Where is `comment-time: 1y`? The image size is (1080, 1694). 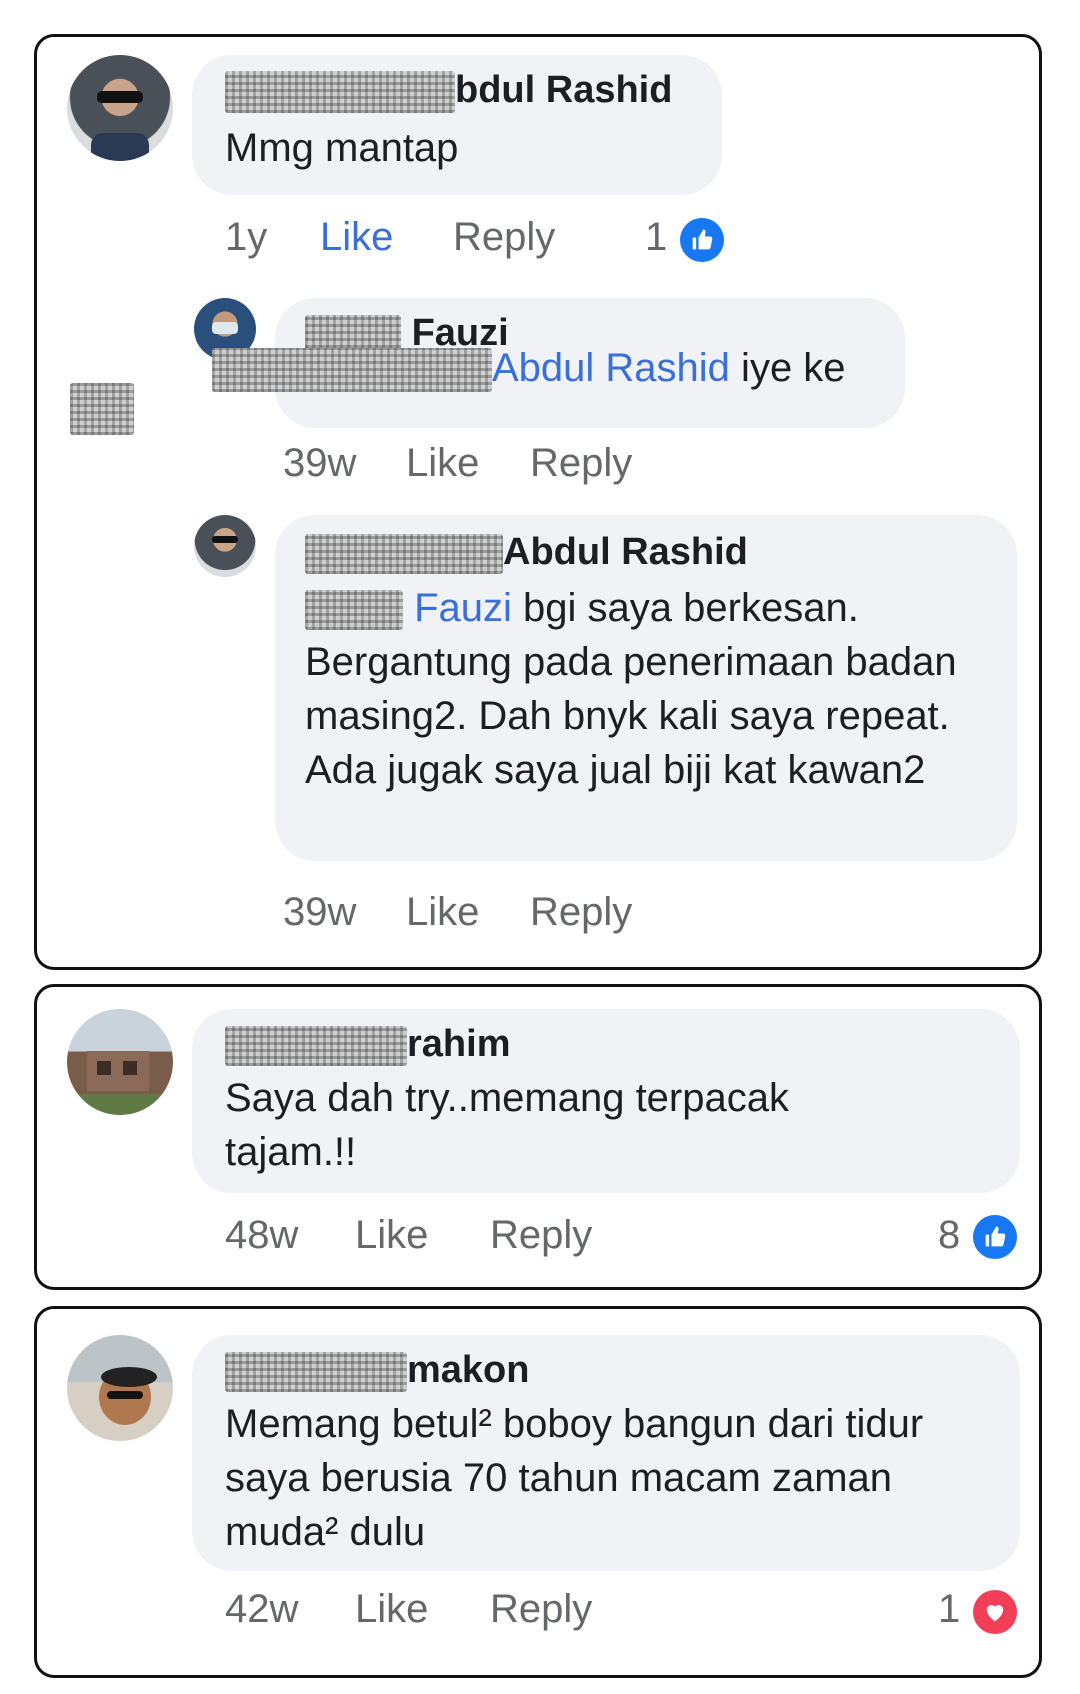 comment-time: 1y is located at coordinates (246, 237).